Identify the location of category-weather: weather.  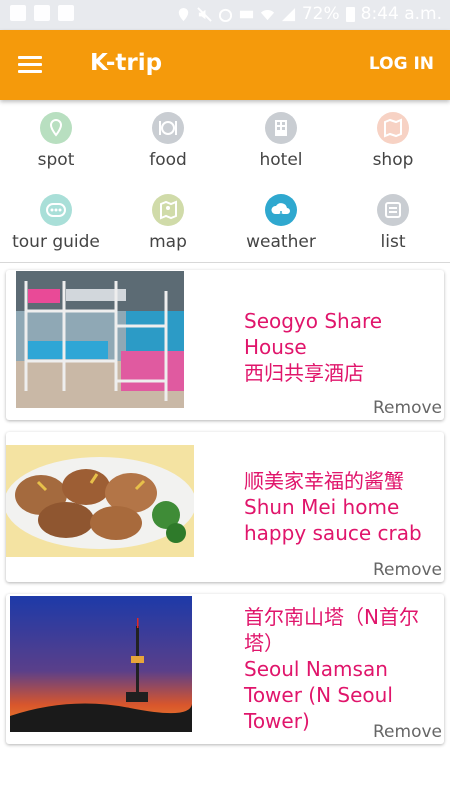
(281, 223).